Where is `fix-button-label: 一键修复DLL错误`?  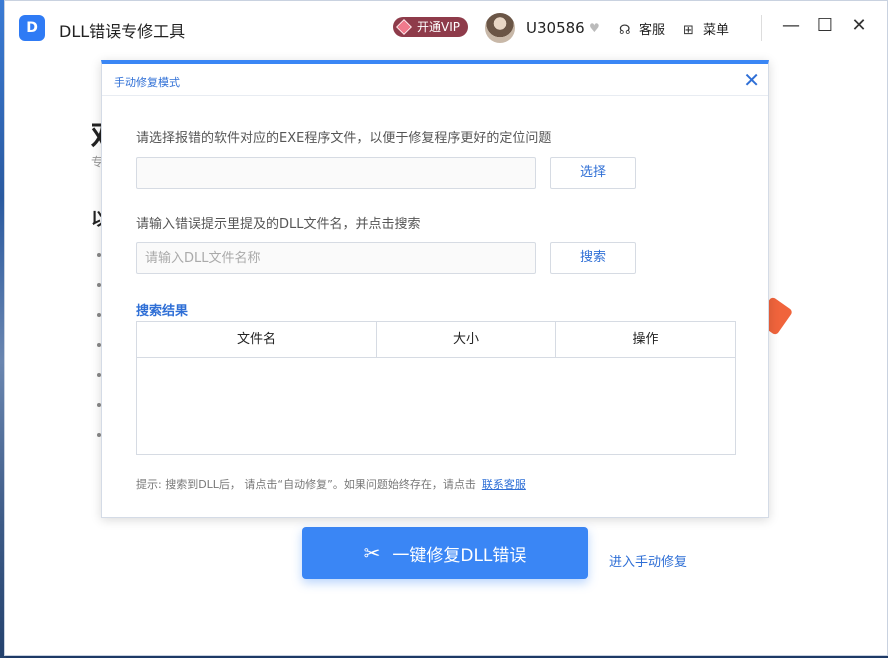 fix-button-label: 一键修复DLL错误 is located at coordinates (459, 555).